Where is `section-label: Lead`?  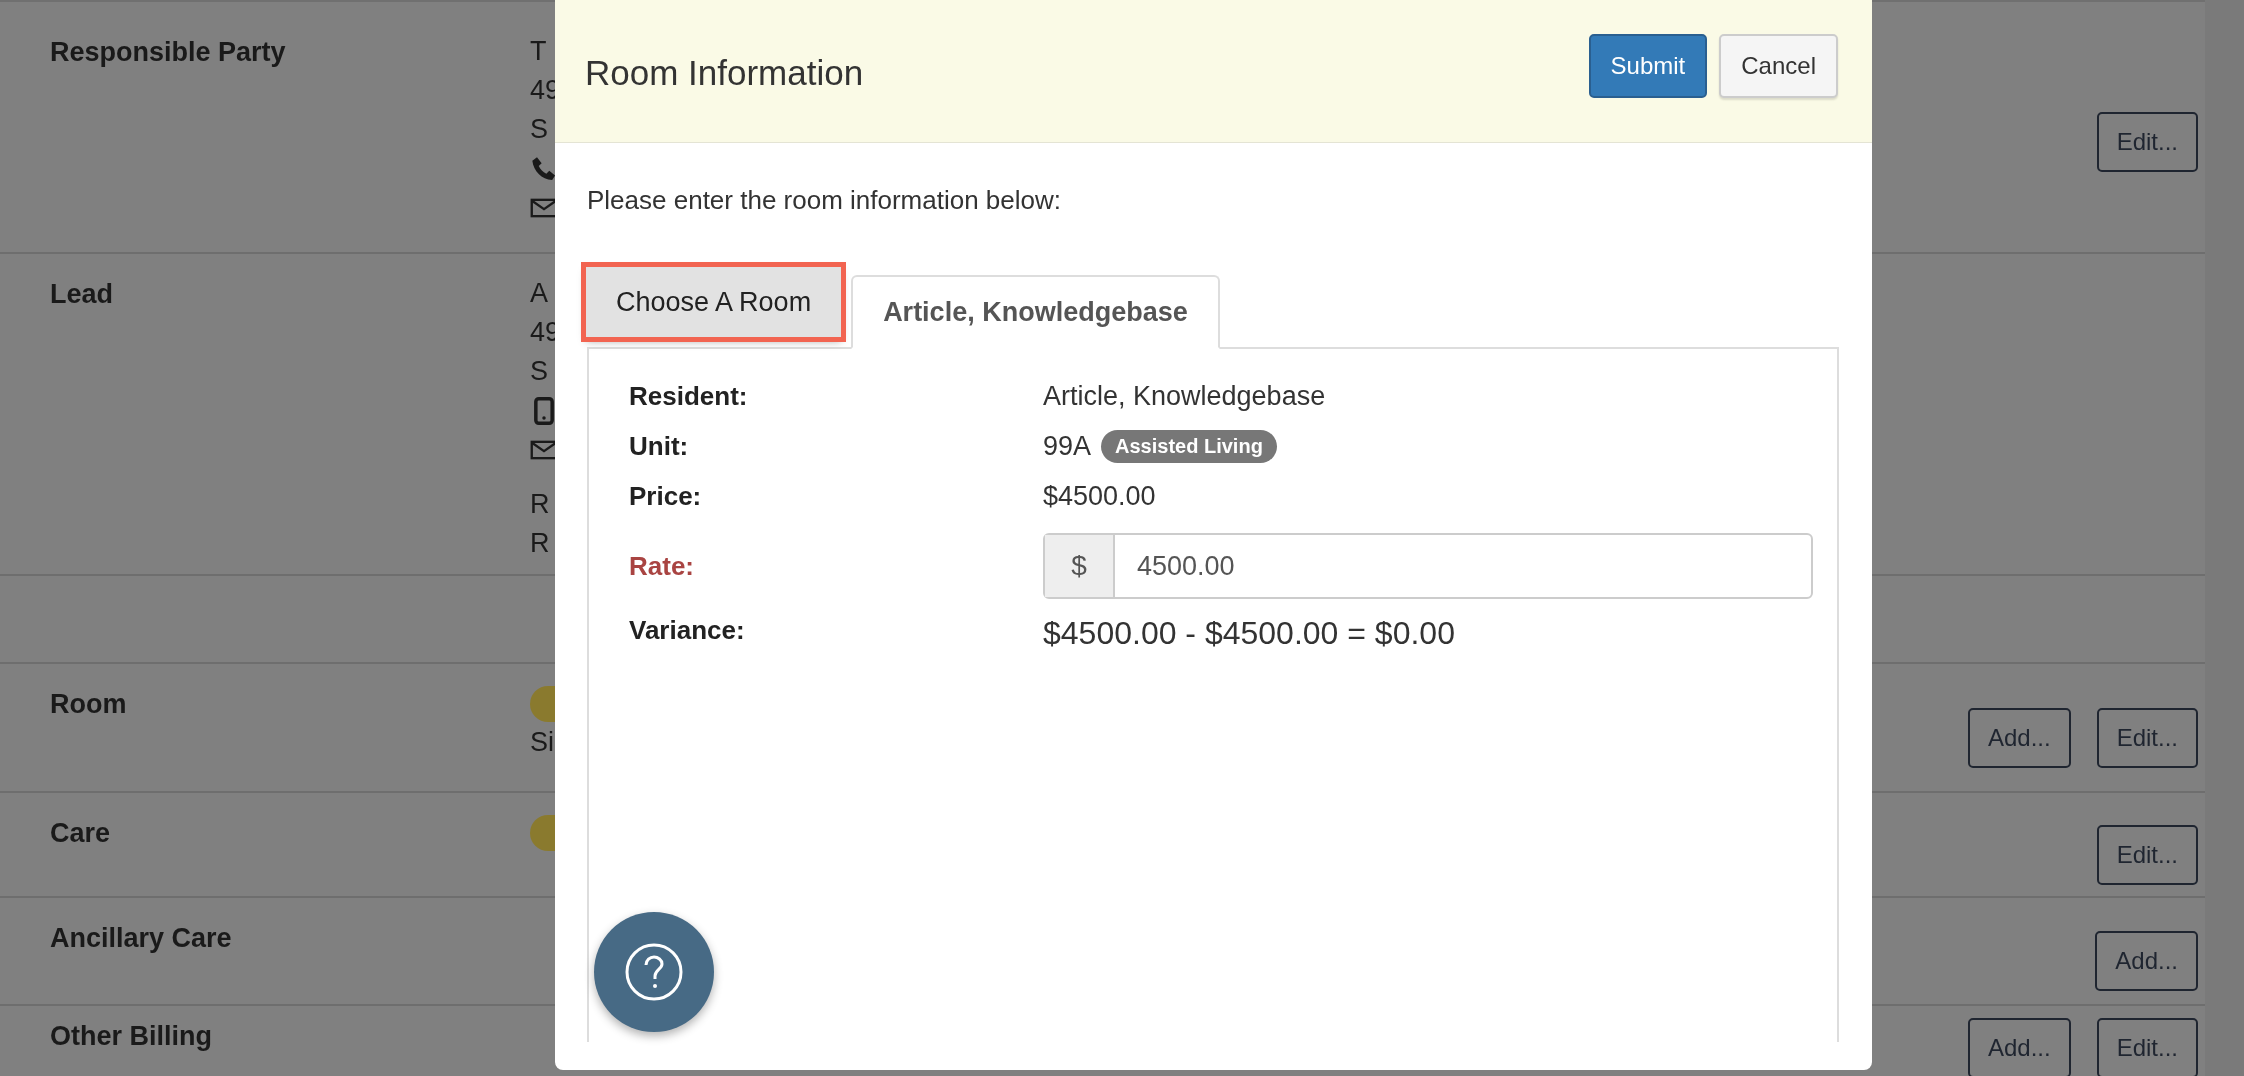 section-label: Lead is located at coordinates (82, 294).